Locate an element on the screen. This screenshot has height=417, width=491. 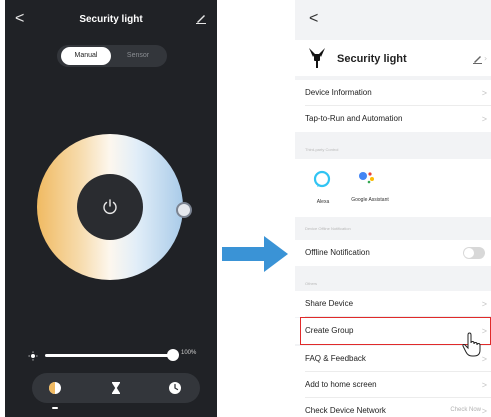
brightness-value: 100% is located at coordinates (189, 353).